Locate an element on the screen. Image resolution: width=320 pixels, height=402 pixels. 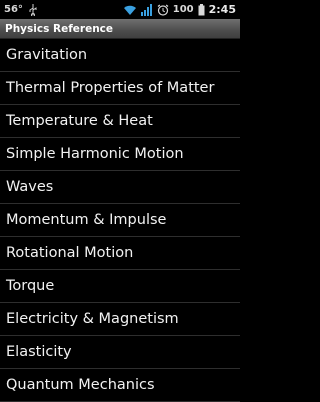
list-item-thermal-properties: Thermal Properties of Matter is located at coordinates (120, 88).